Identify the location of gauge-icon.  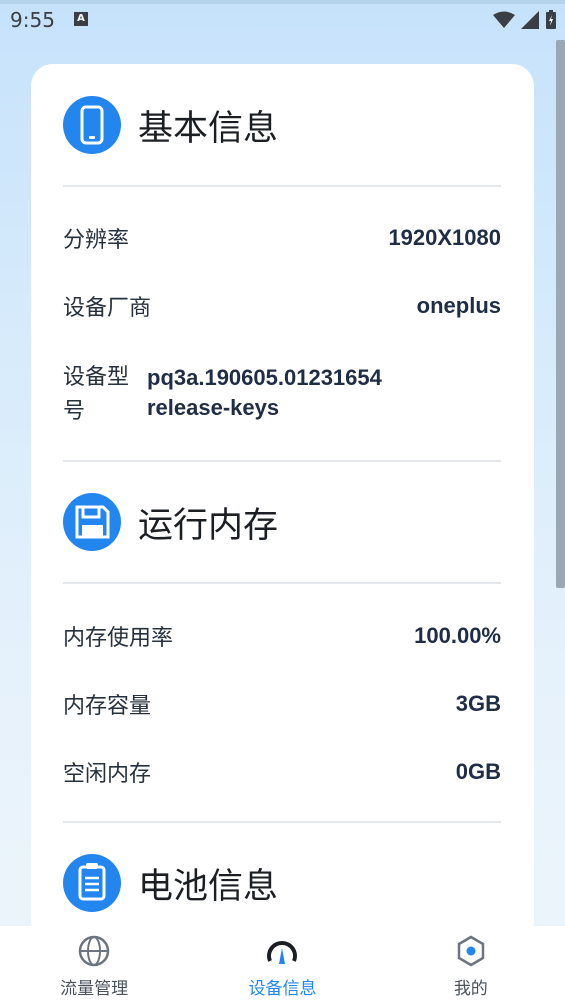
(282, 952).